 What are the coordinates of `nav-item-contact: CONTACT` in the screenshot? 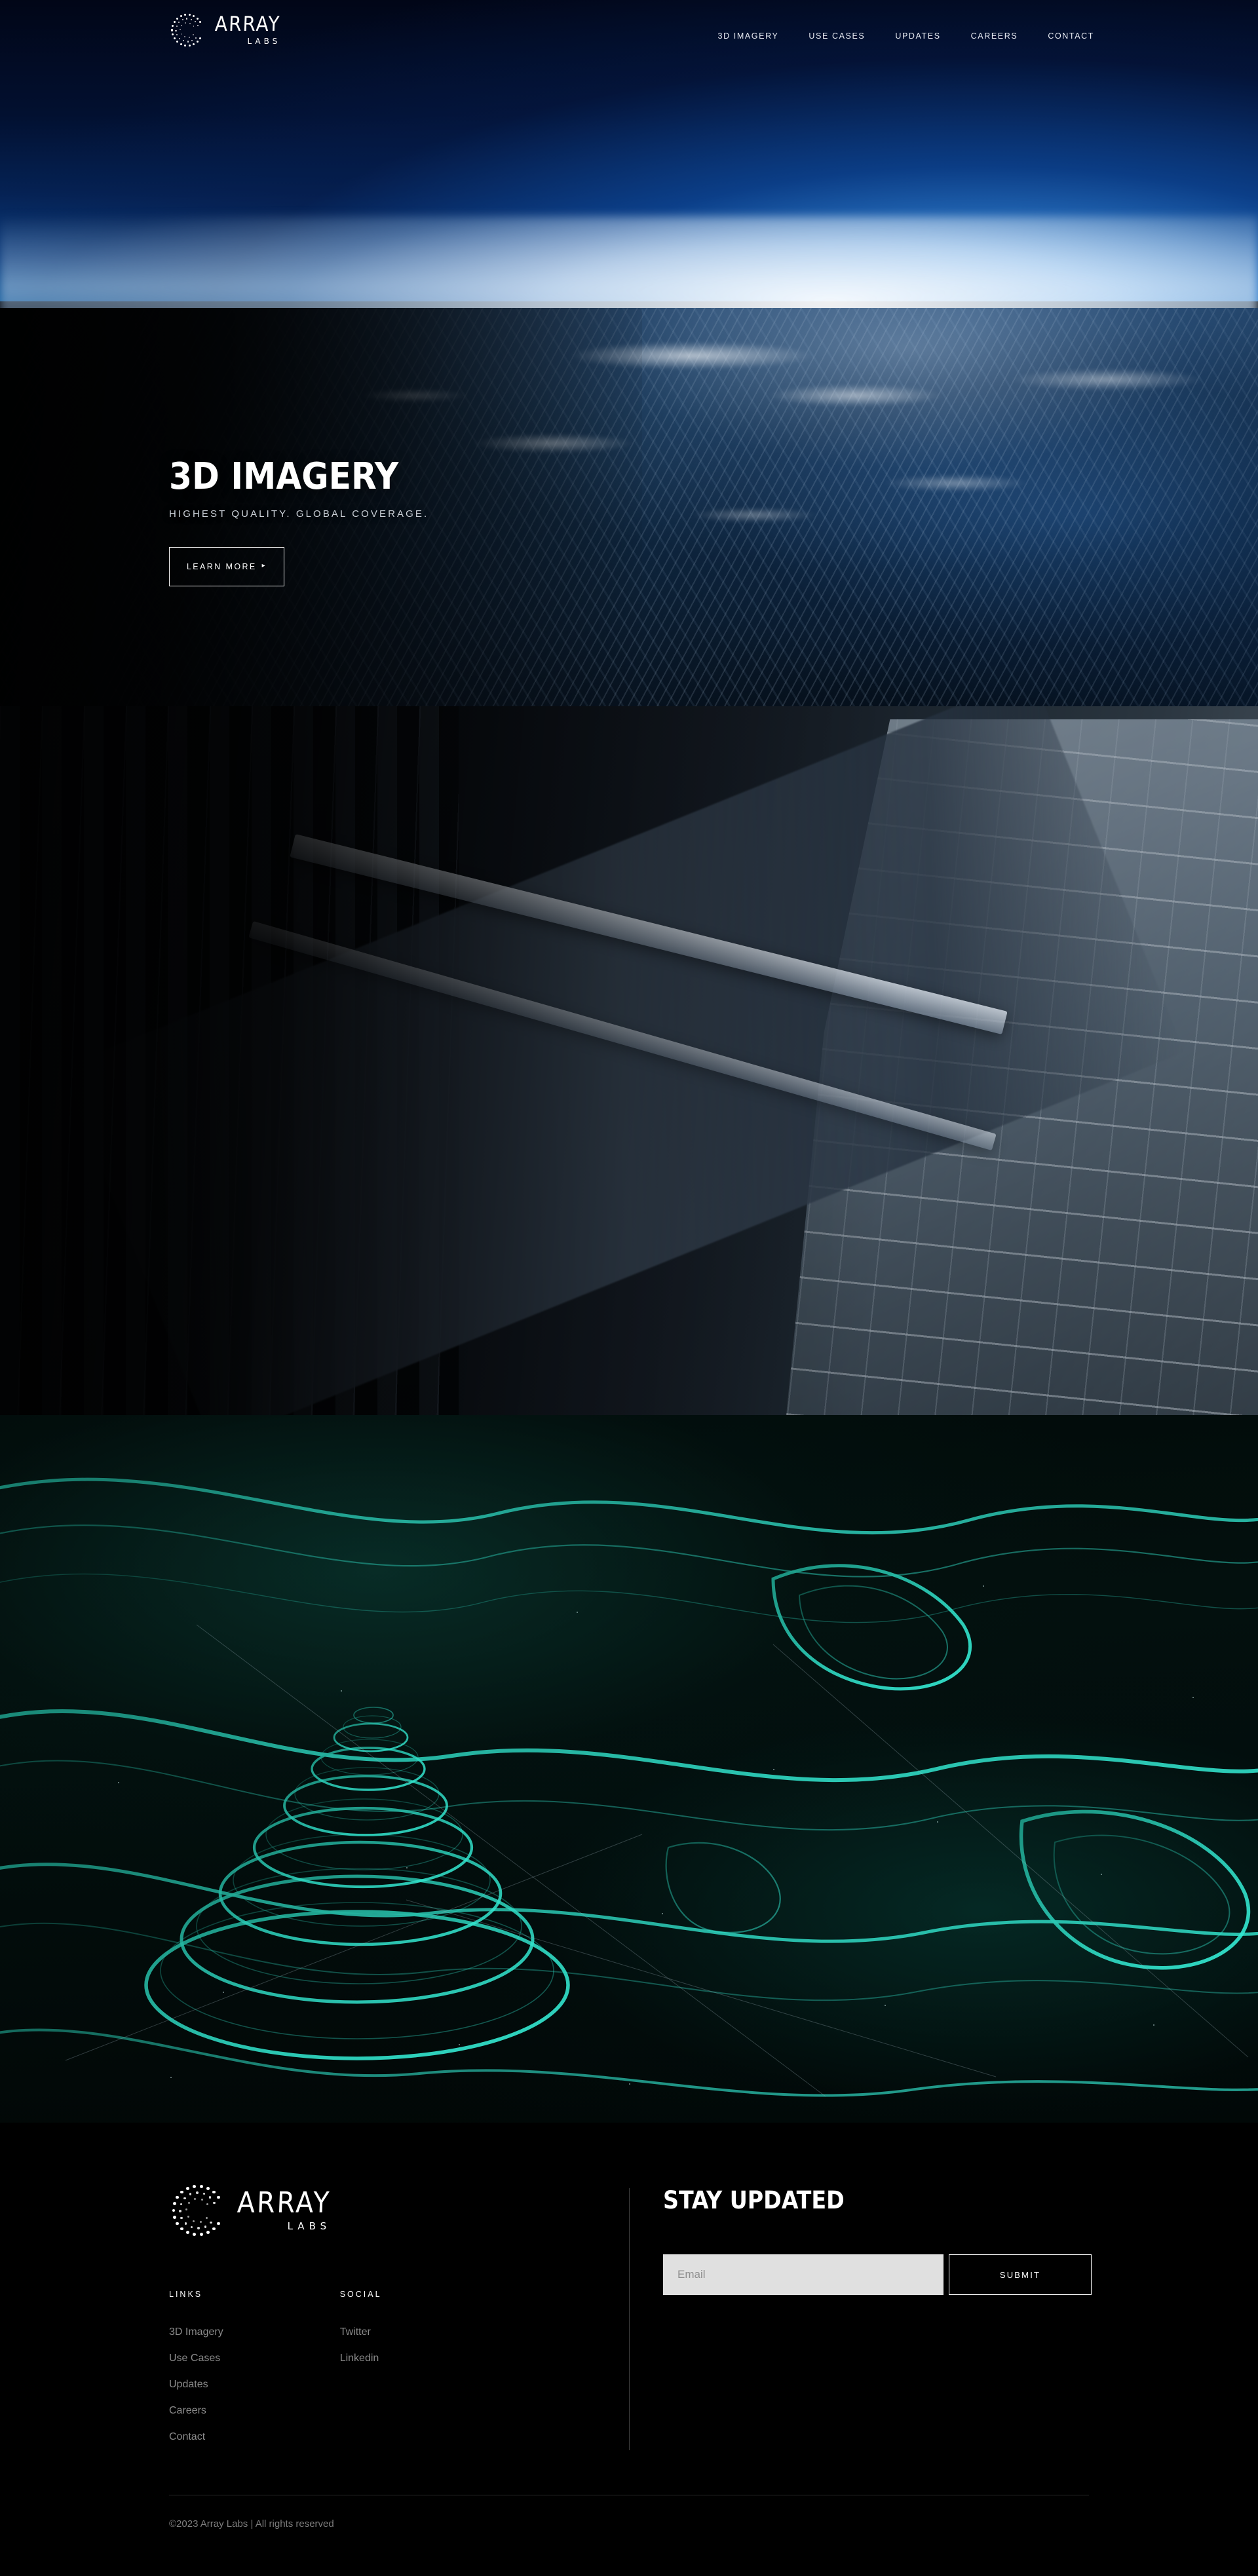 It's located at (1071, 36).